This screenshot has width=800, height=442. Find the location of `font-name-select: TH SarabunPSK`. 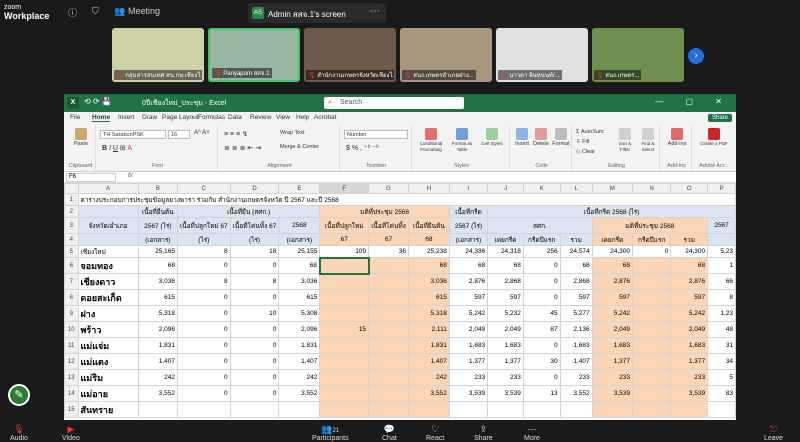

font-name-select: TH SarabunPSK is located at coordinates (133, 134).